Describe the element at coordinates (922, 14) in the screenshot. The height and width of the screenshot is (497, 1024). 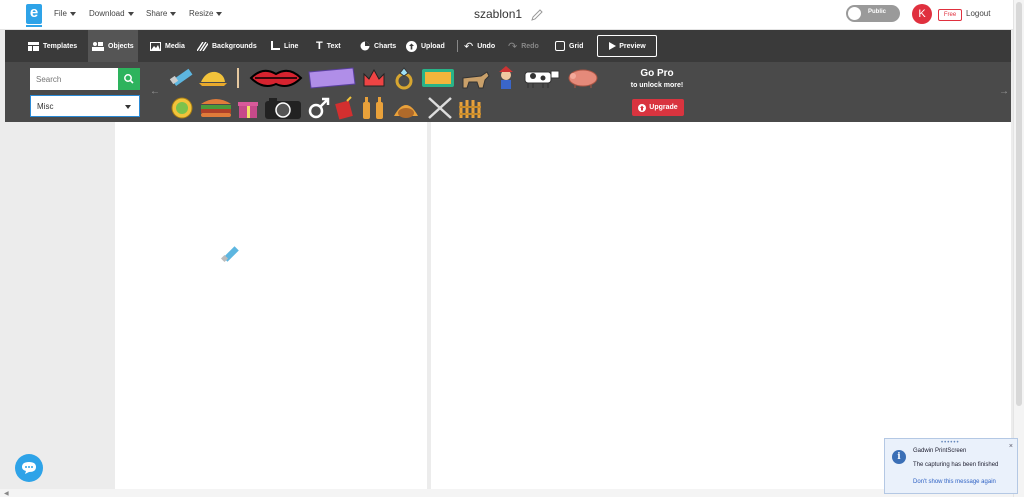
I see `avatar: K` at that location.